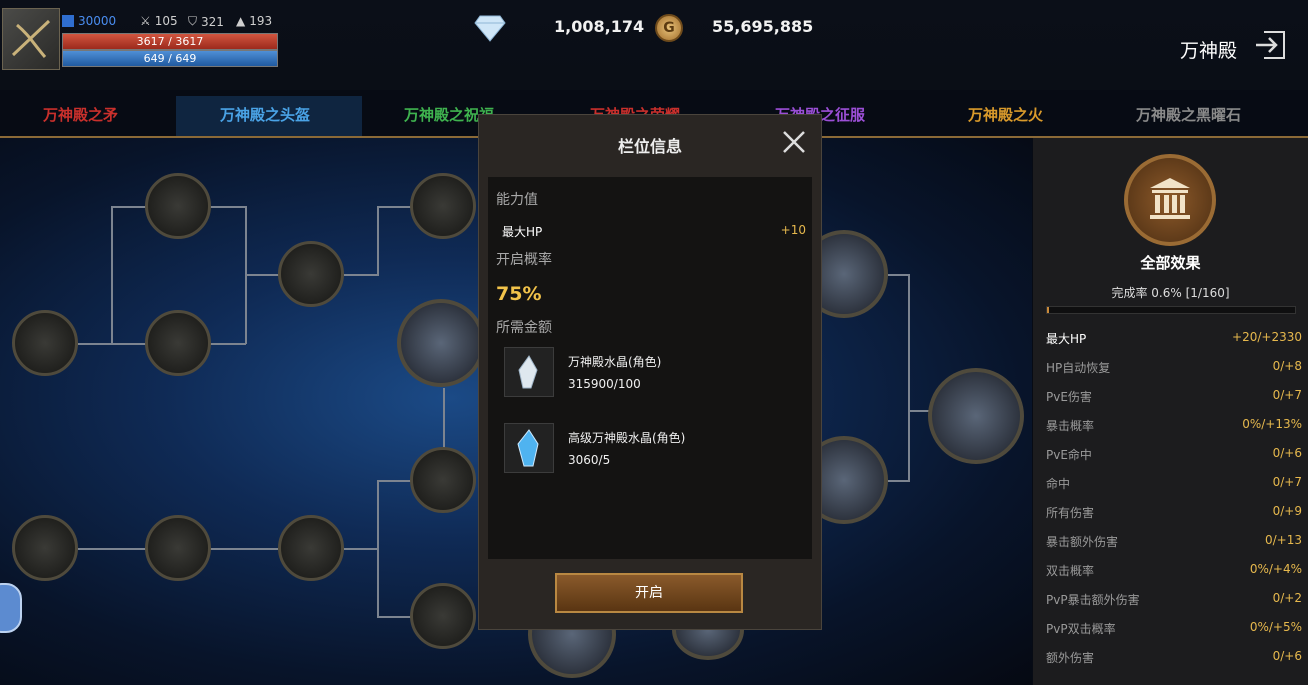 The height and width of the screenshot is (685, 1308). What do you see at coordinates (265, 114) in the screenshot?
I see `tab-helmet: 万神殿之头盔` at bounding box center [265, 114].